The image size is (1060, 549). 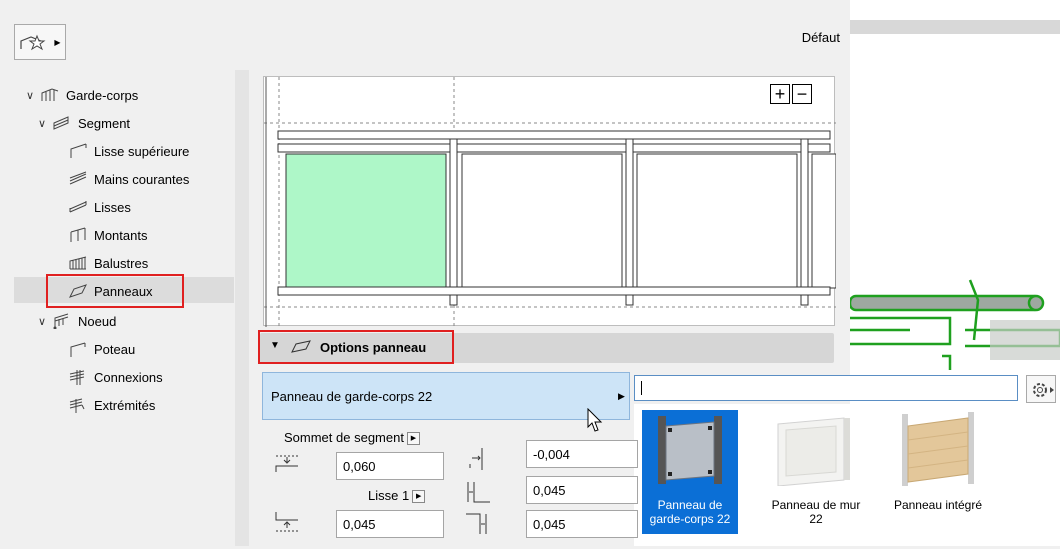 I want to click on wall-panel-thumbnail, so click(x=813, y=452).